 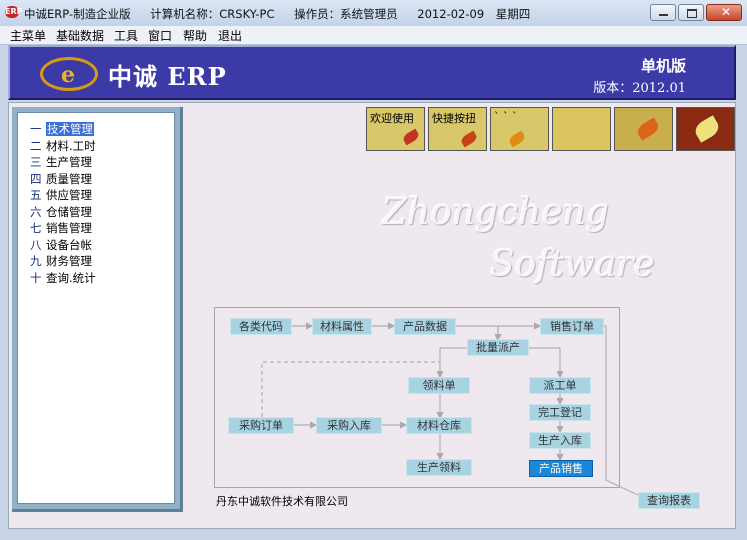 I want to click on flow-material-attr: 材料属性, so click(x=342, y=326).